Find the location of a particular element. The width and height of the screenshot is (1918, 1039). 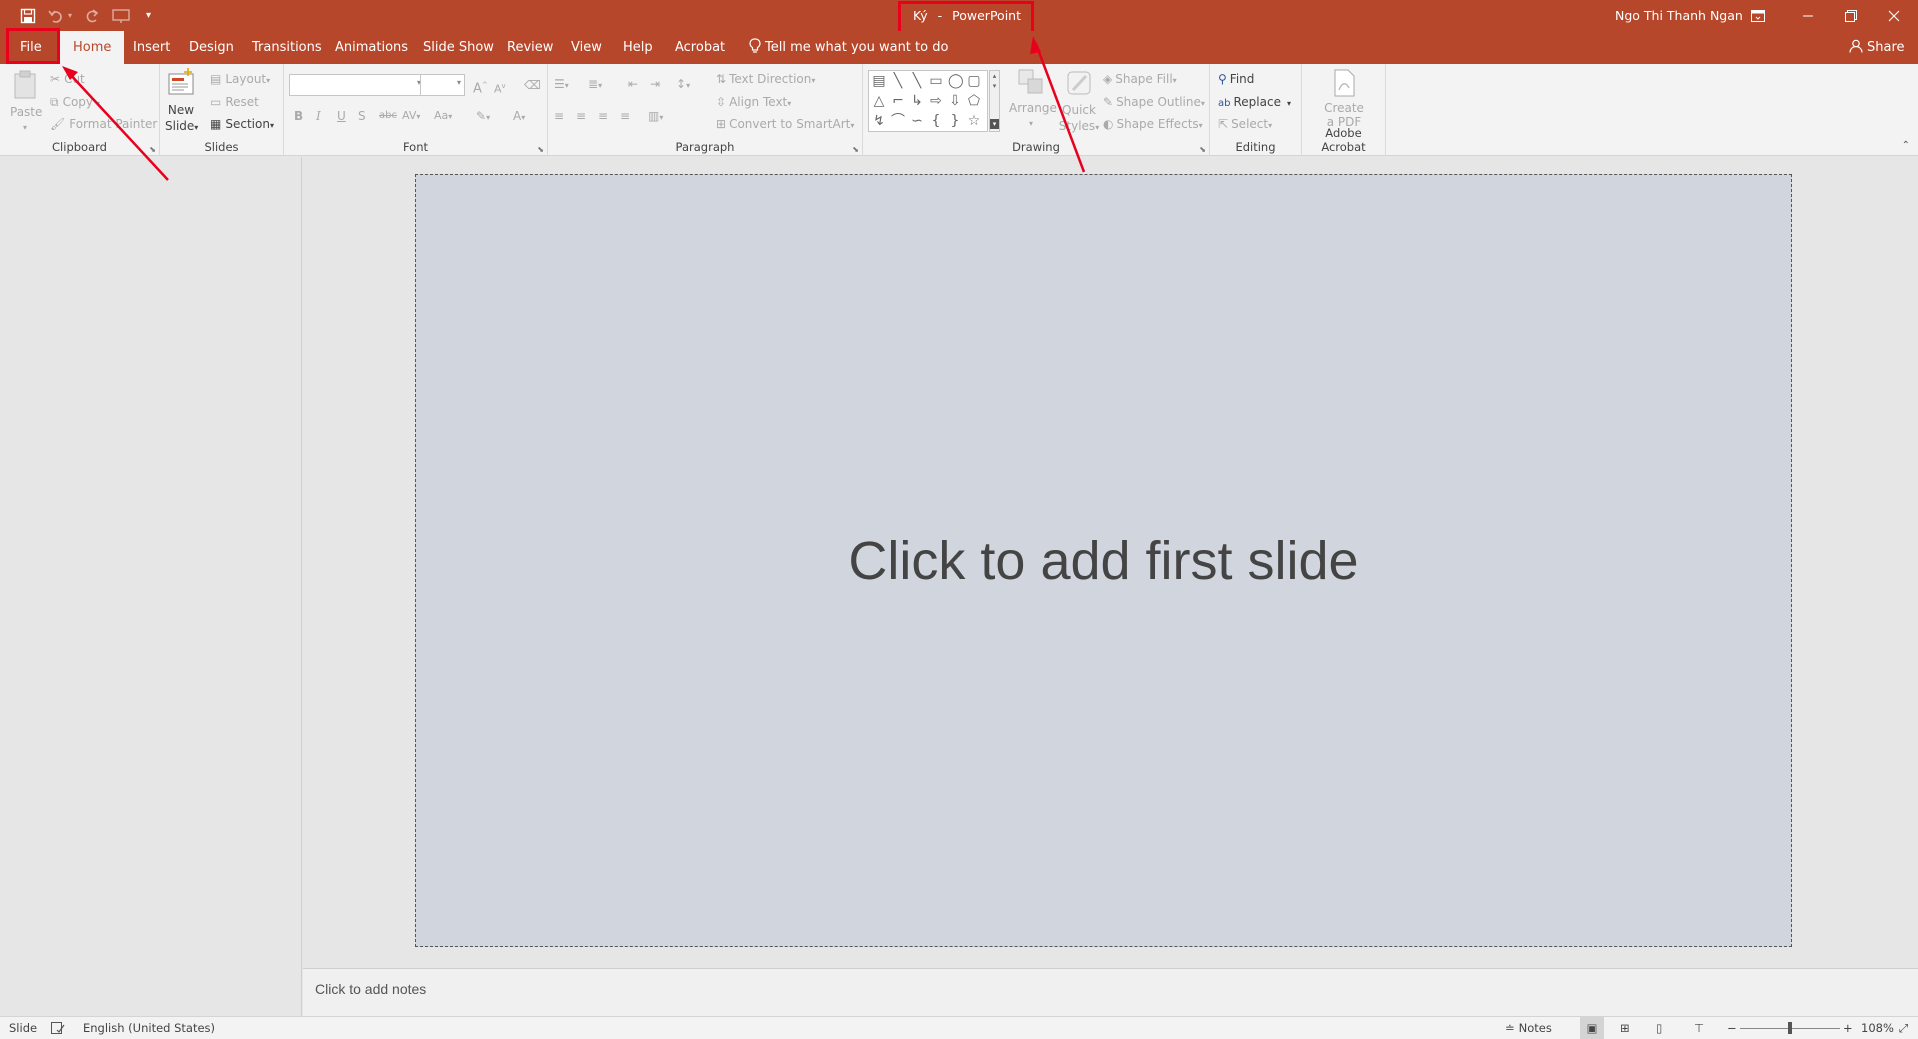

annotation-arrowhead-file is located at coordinates (70, 73).